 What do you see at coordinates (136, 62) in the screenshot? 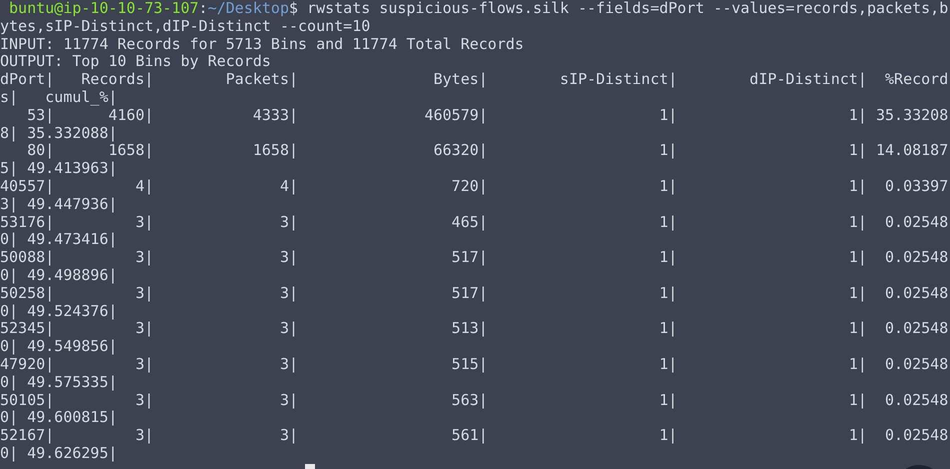
I see `output-line: OUTPUT: Top 10 Bins by Records` at bounding box center [136, 62].